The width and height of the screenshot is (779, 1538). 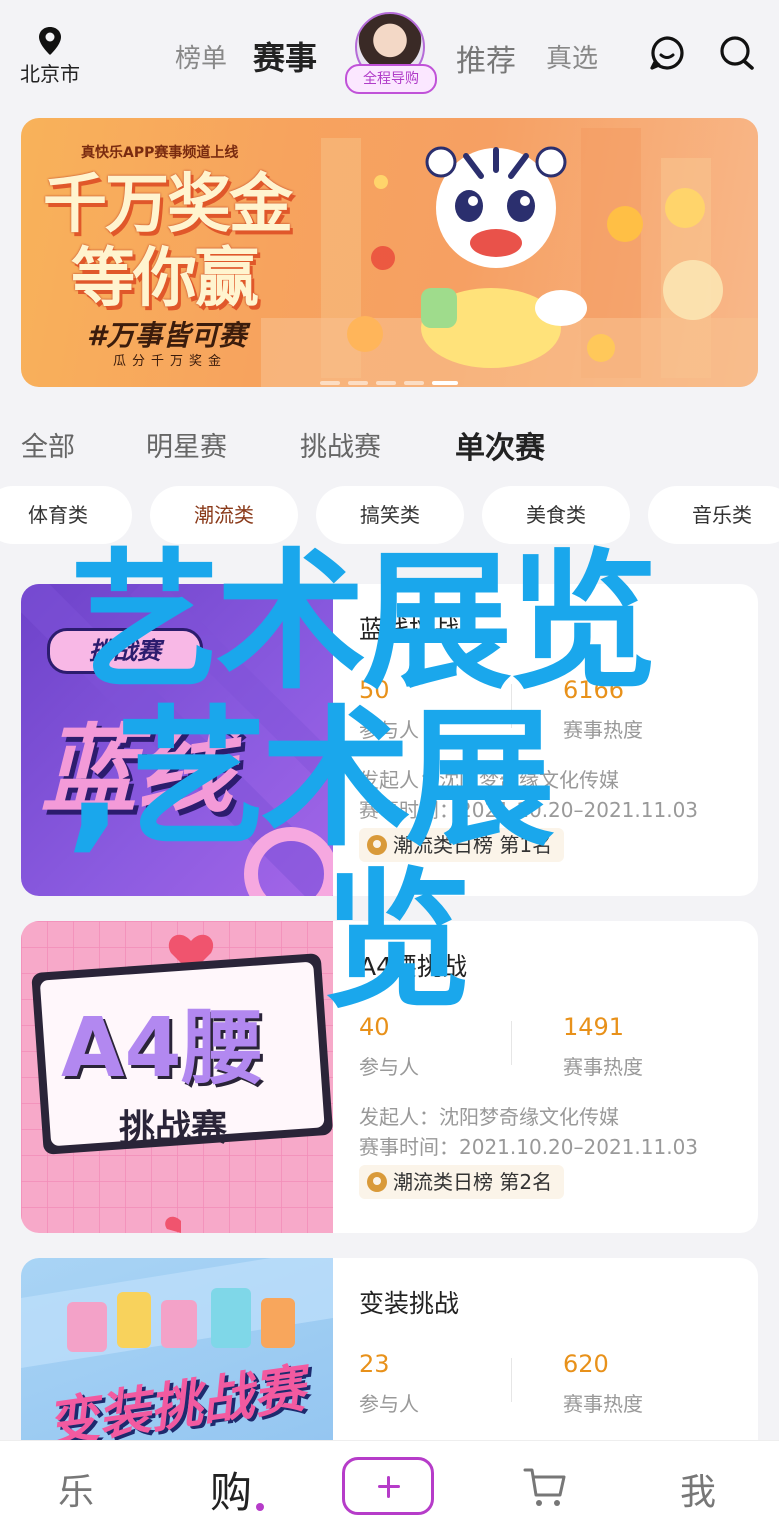 I want to click on guide-badge: 全程导购, so click(x=391, y=79).